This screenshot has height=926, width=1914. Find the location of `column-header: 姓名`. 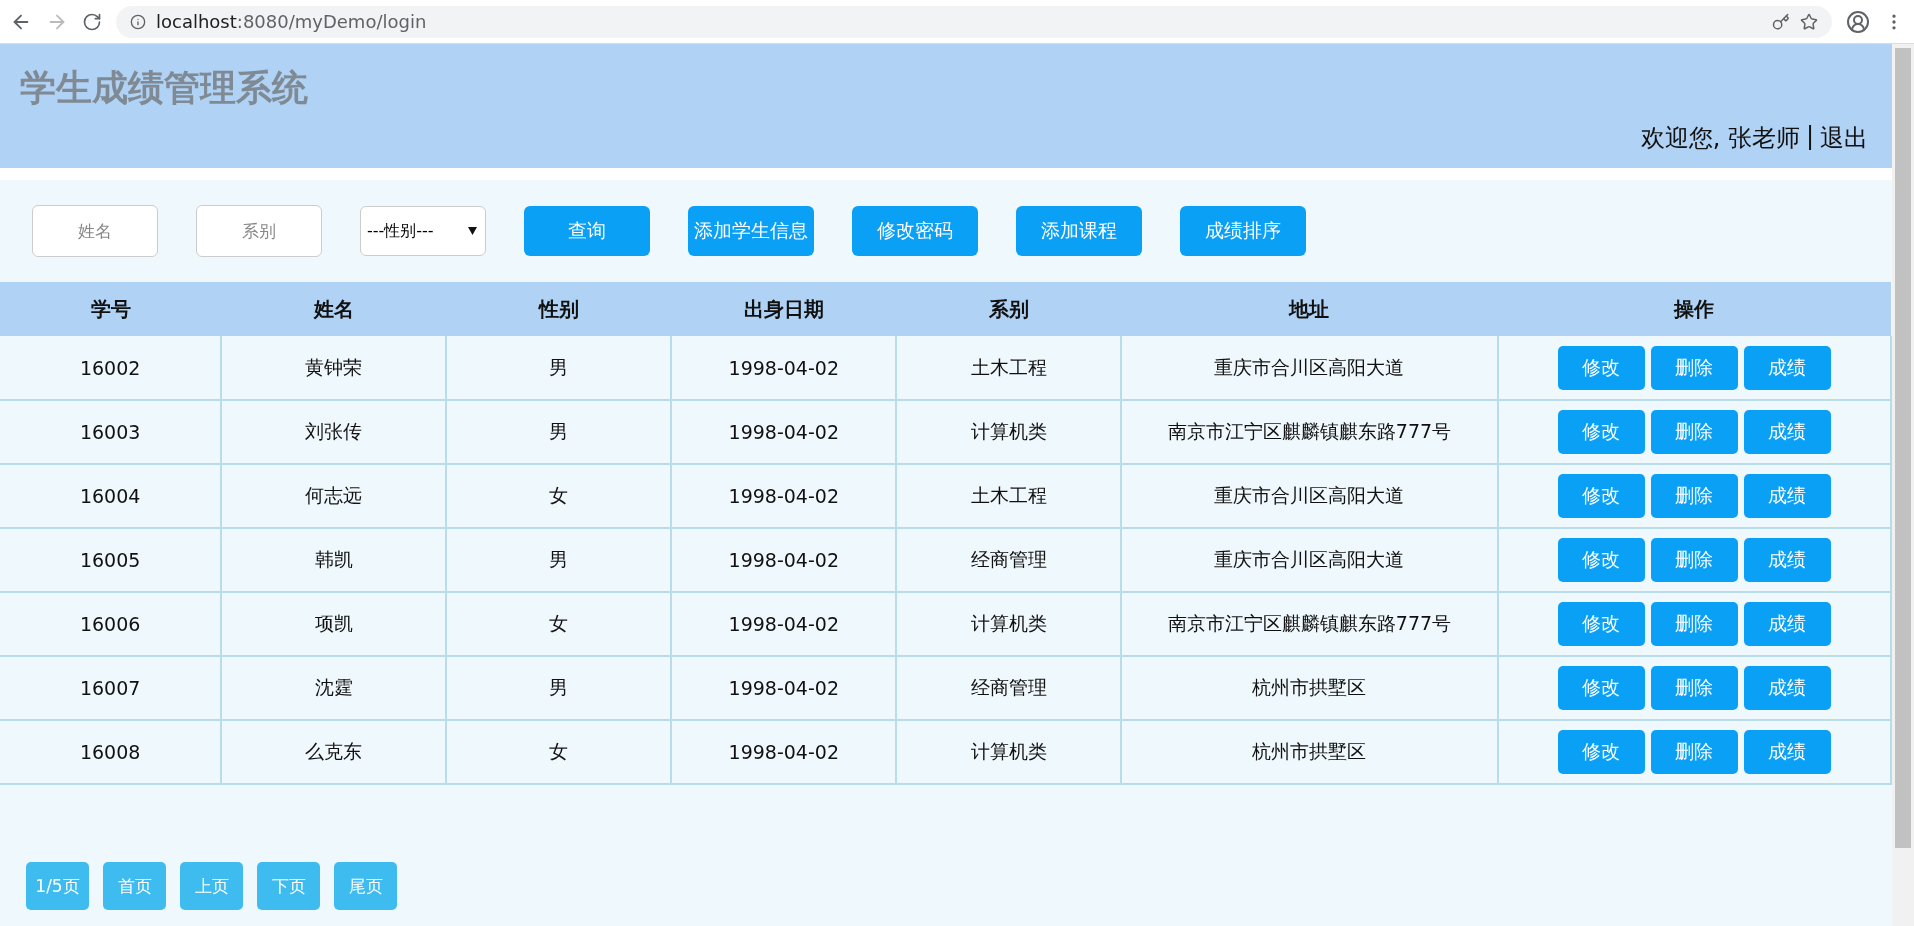

column-header: 姓名 is located at coordinates (334, 309).